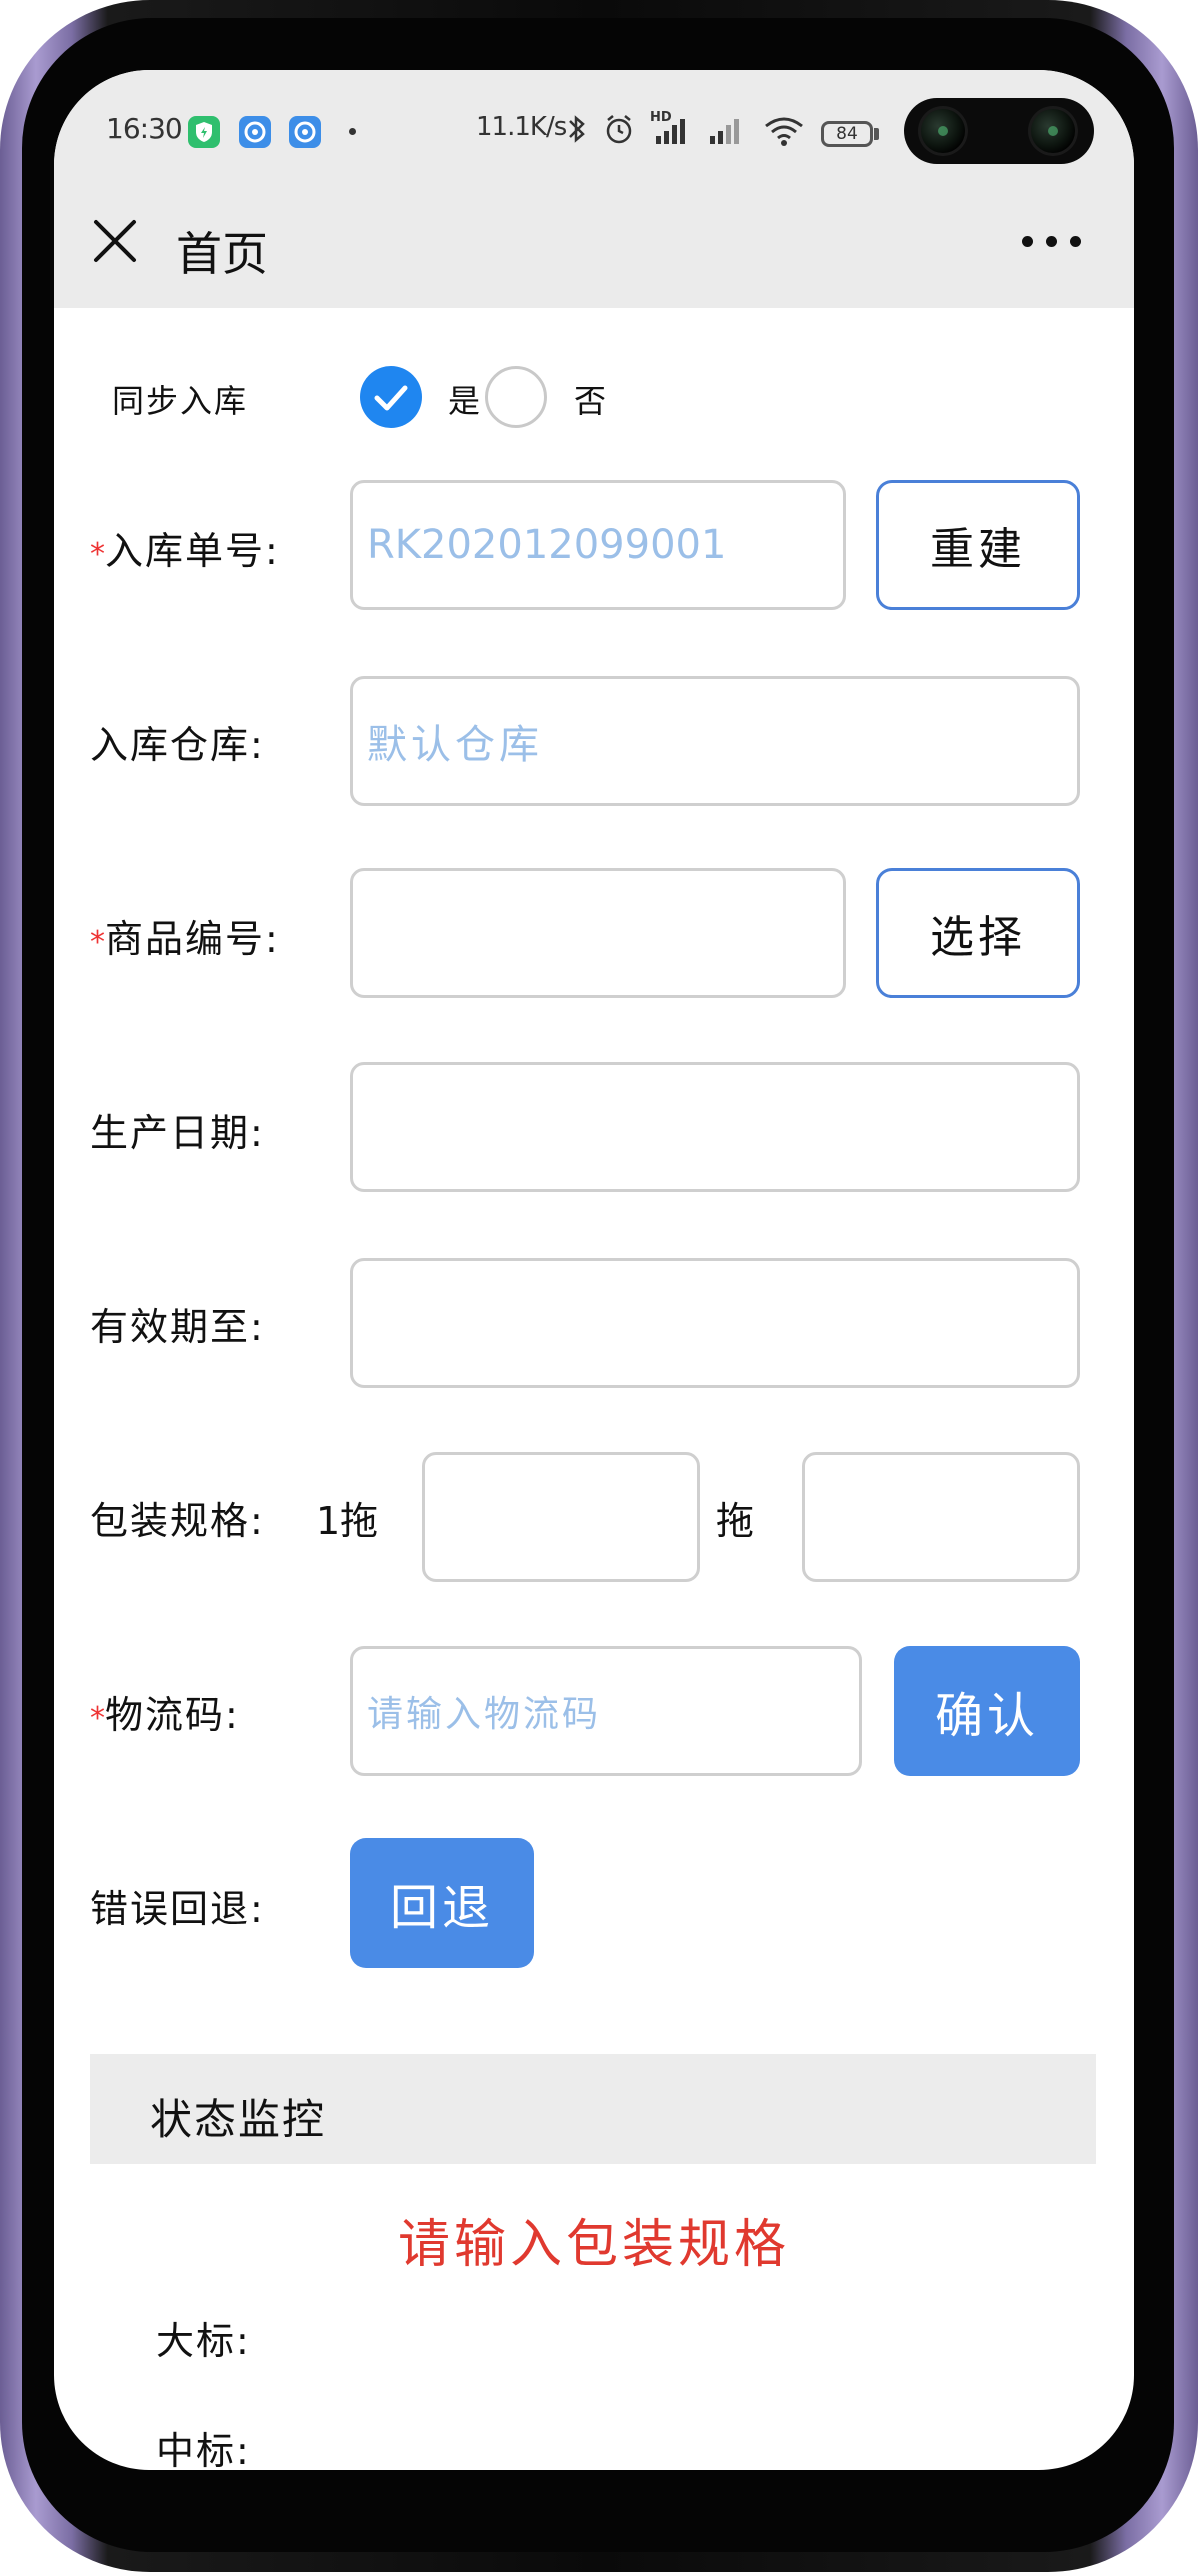  What do you see at coordinates (876, 134) in the screenshot?
I see `battery-tip` at bounding box center [876, 134].